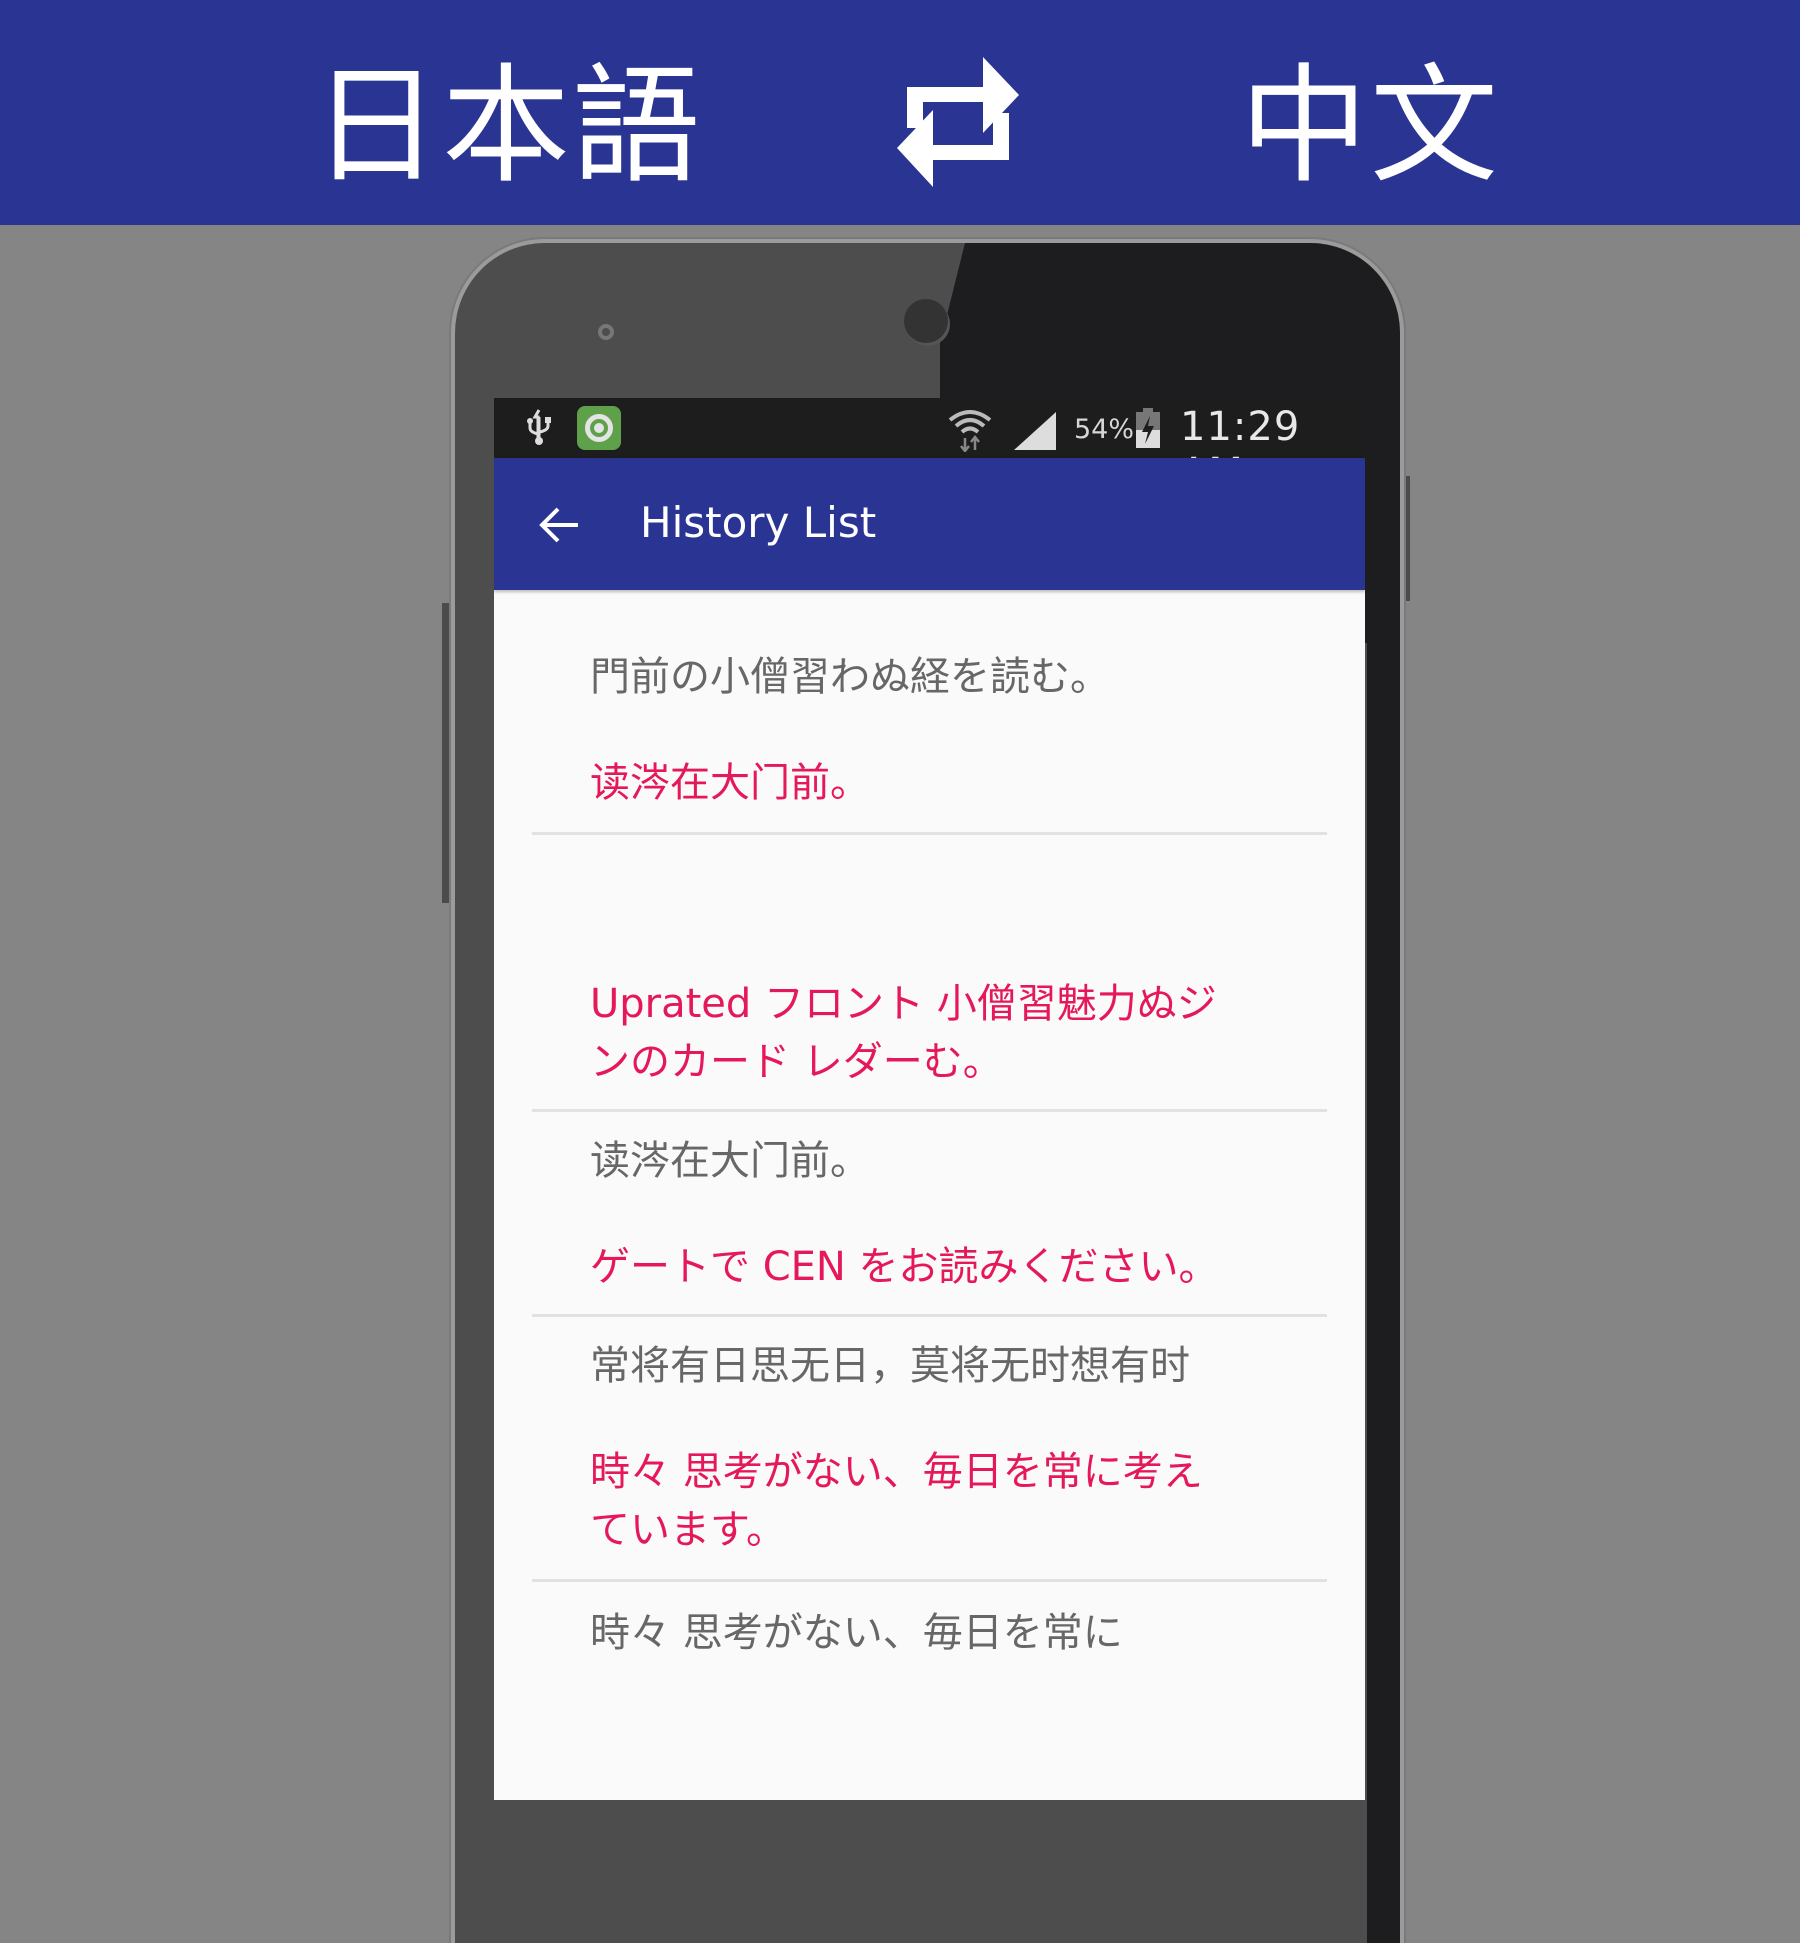  What do you see at coordinates (758, 522) in the screenshot?
I see `page-title: History List` at bounding box center [758, 522].